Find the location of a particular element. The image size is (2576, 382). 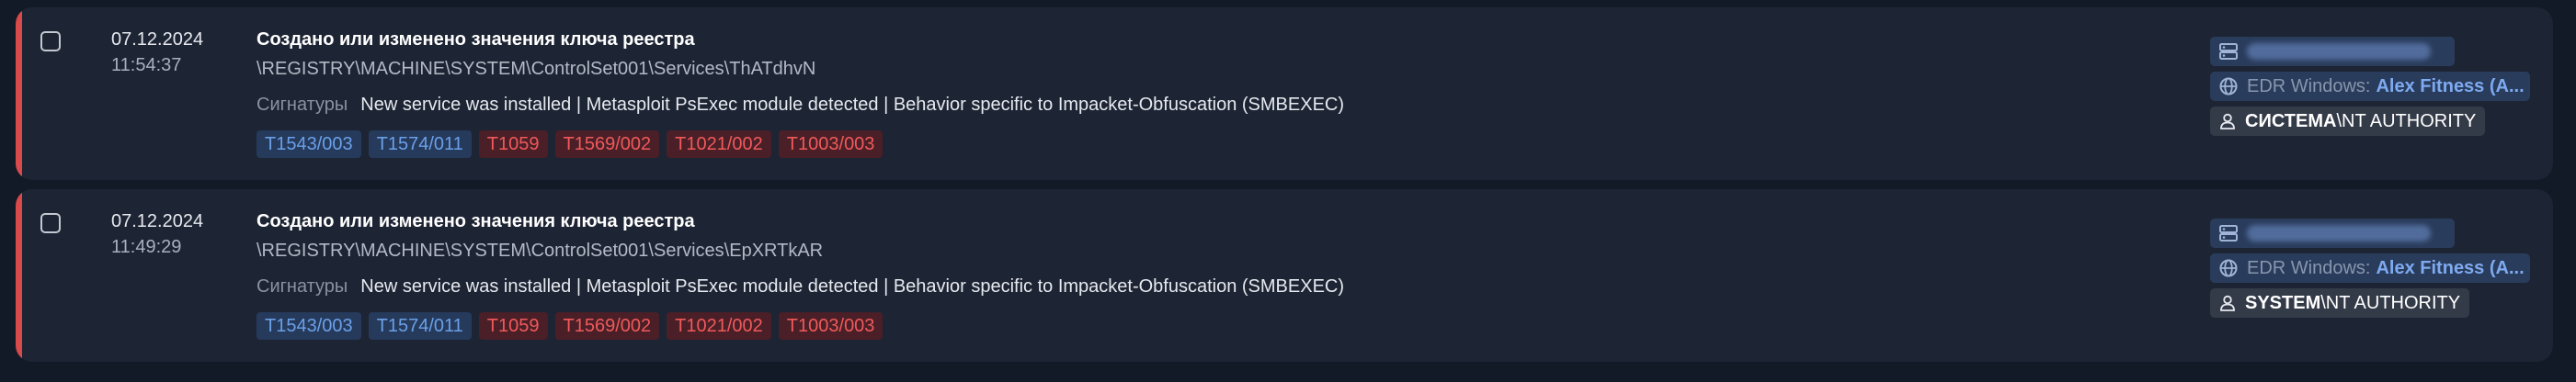

user-chip: SYSTEM \NT AUTHORITY is located at coordinates (2340, 303).